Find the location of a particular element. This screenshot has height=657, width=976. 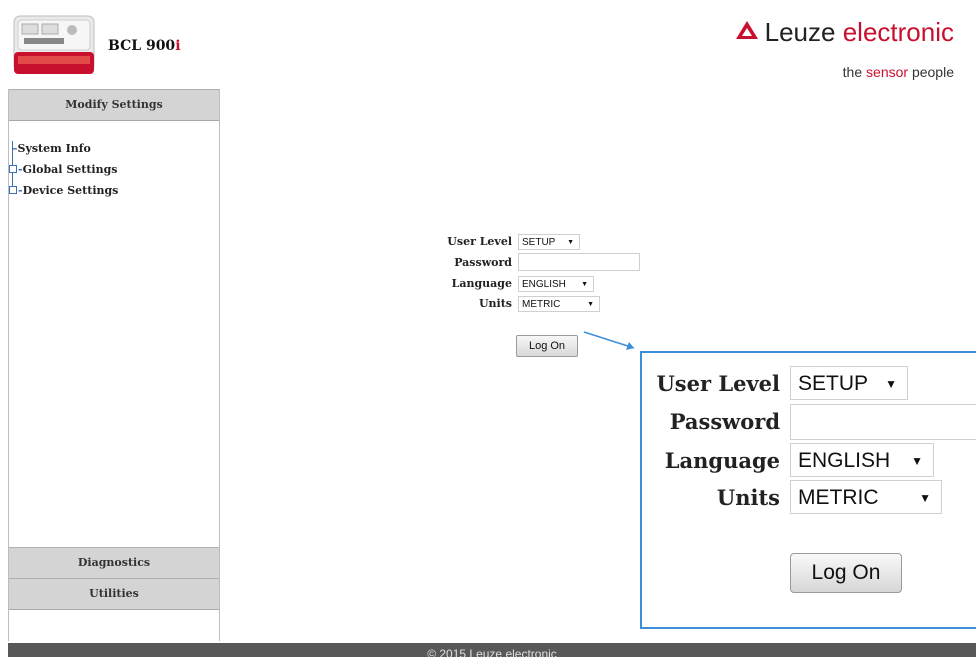

zoom-language-label: Language is located at coordinates (722, 460).